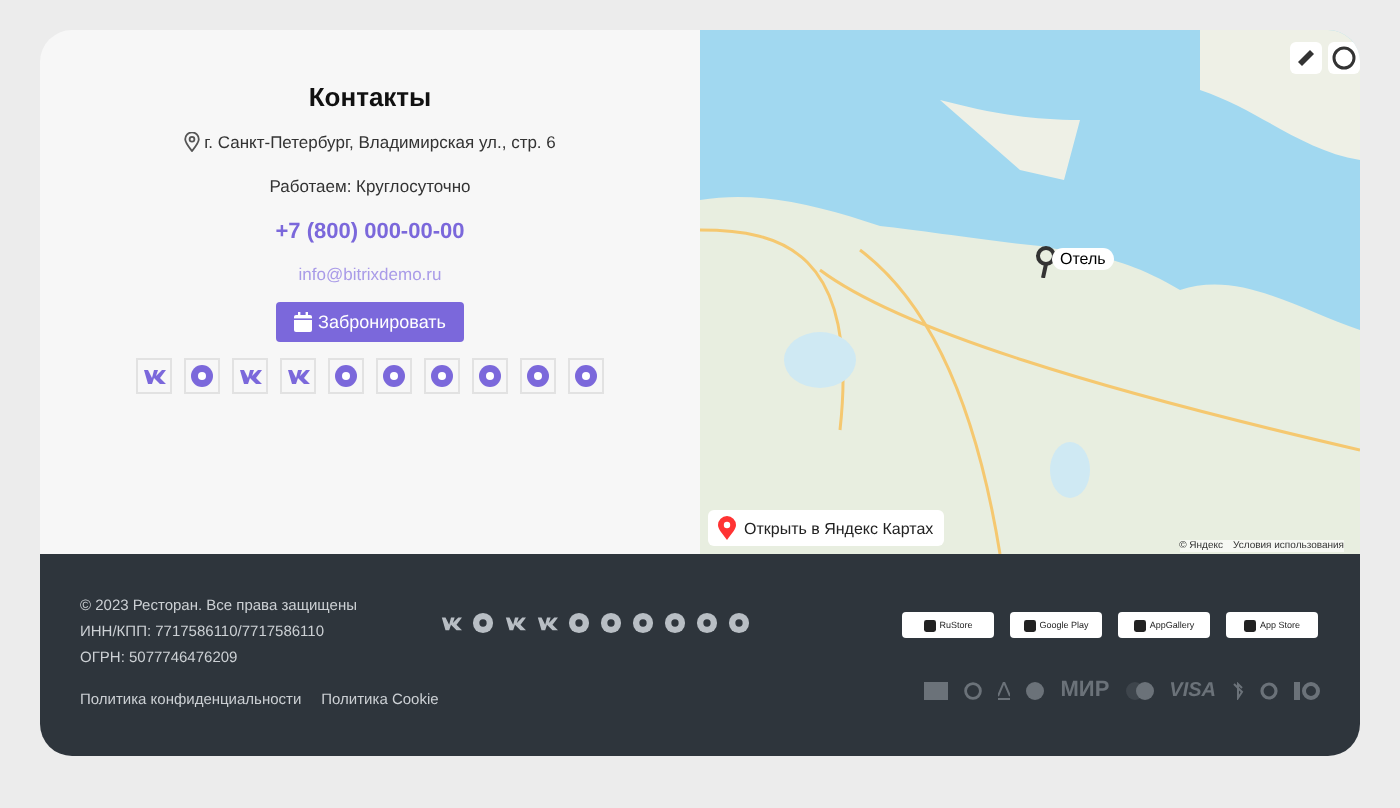 This screenshot has width=1400, height=808. Describe the element at coordinates (1306, 58) in the screenshot. I see `ruler-icon` at that location.